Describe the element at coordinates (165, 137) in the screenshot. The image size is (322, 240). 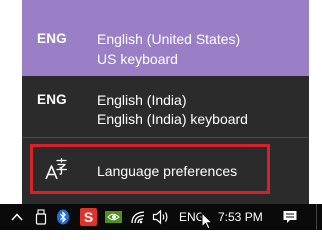
I see `flyout-divider` at that location.